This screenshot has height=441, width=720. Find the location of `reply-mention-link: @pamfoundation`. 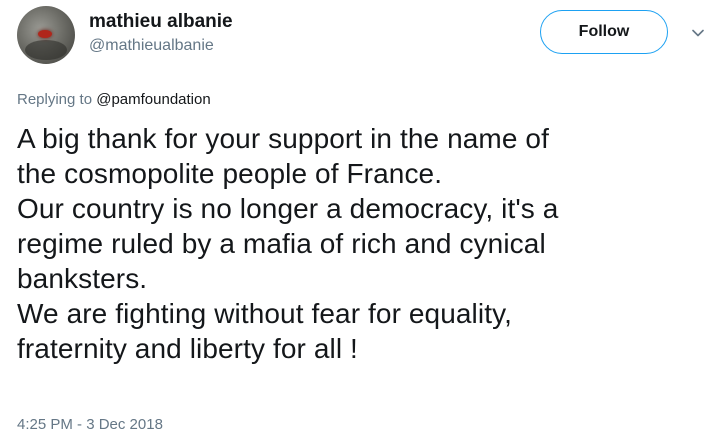

reply-mention-link: @pamfoundation is located at coordinates (153, 99).